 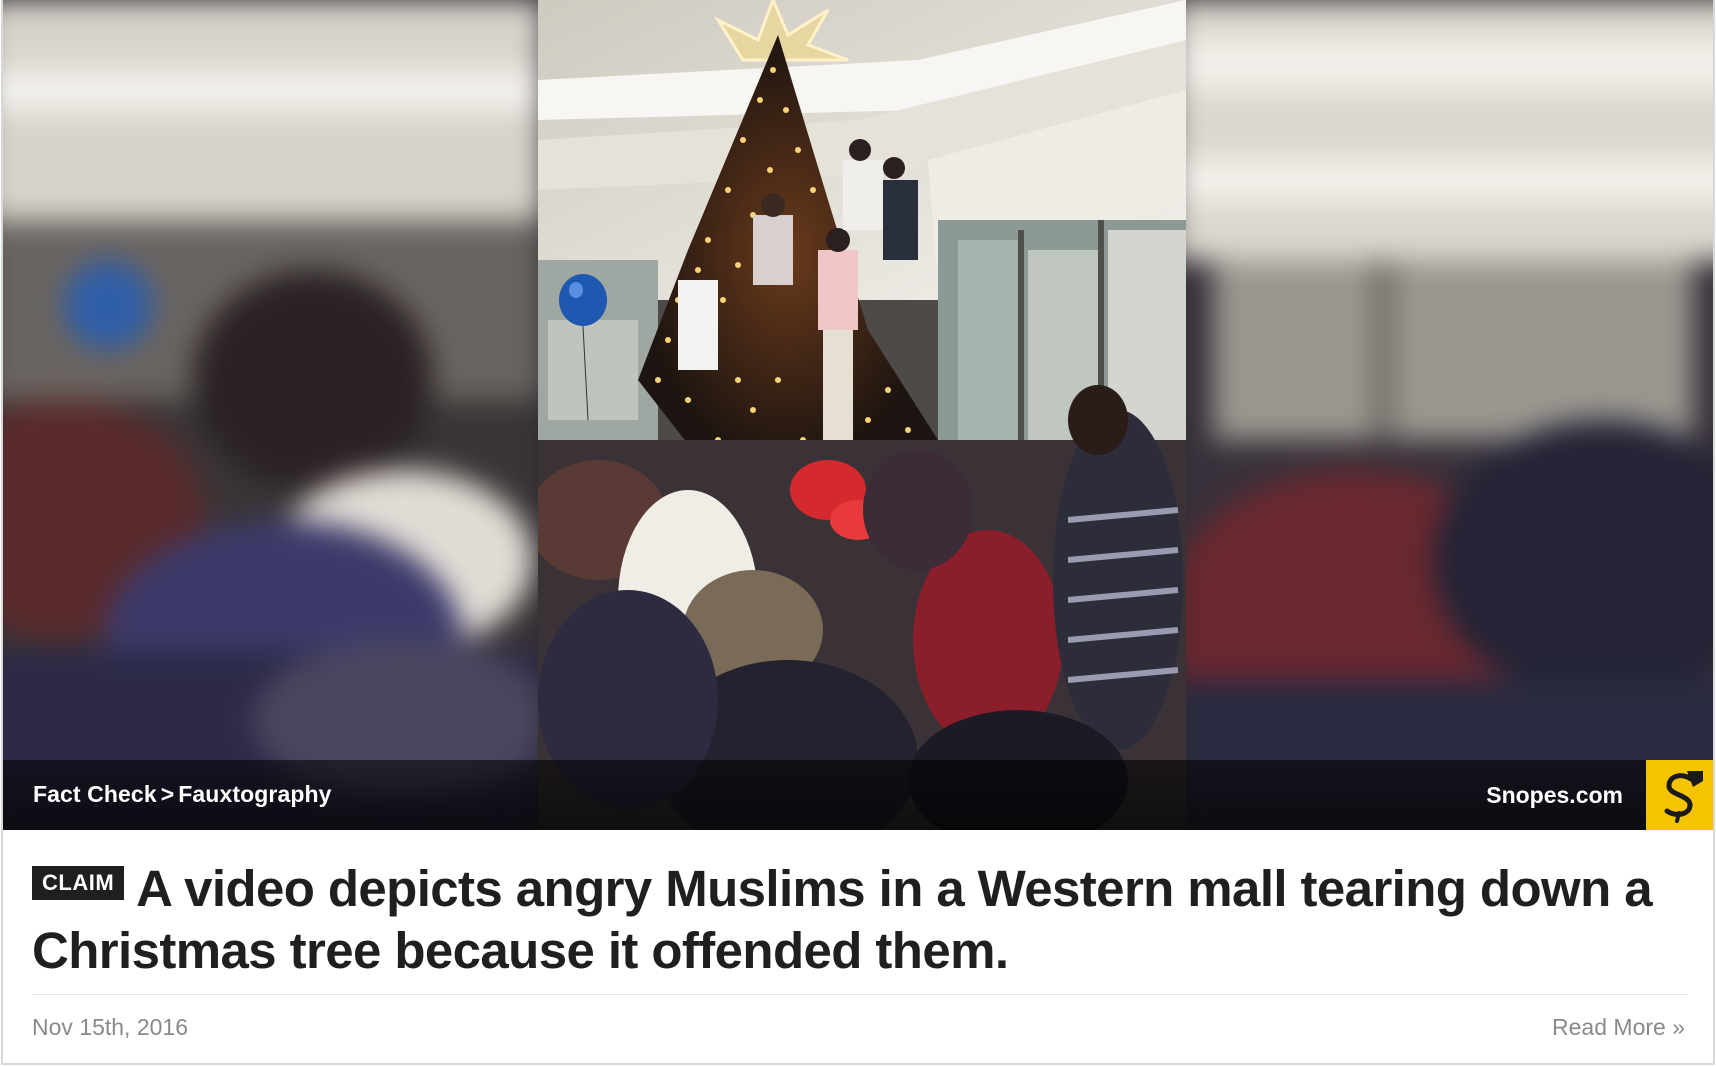 I want to click on claim-badge: CLAIM, so click(x=78, y=882).